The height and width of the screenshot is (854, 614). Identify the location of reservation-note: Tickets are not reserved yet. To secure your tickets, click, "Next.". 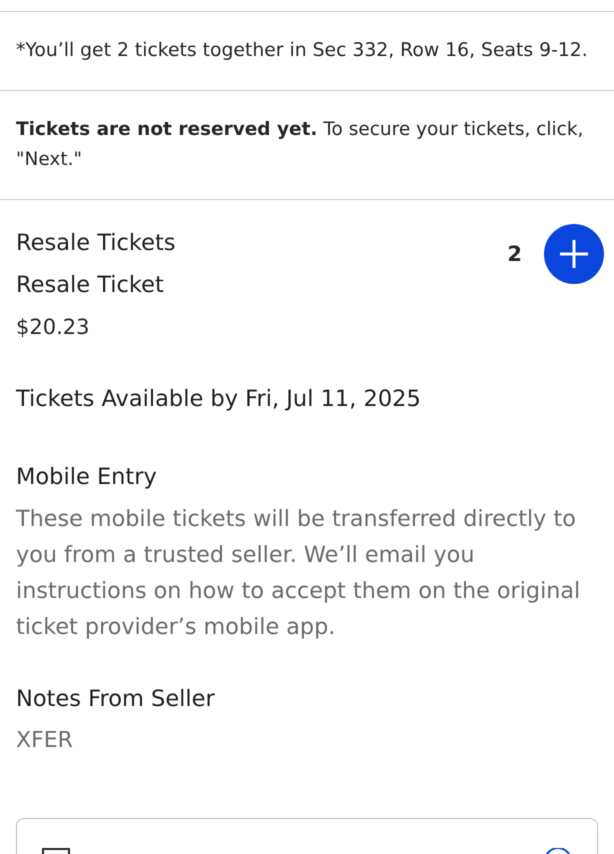
(300, 145).